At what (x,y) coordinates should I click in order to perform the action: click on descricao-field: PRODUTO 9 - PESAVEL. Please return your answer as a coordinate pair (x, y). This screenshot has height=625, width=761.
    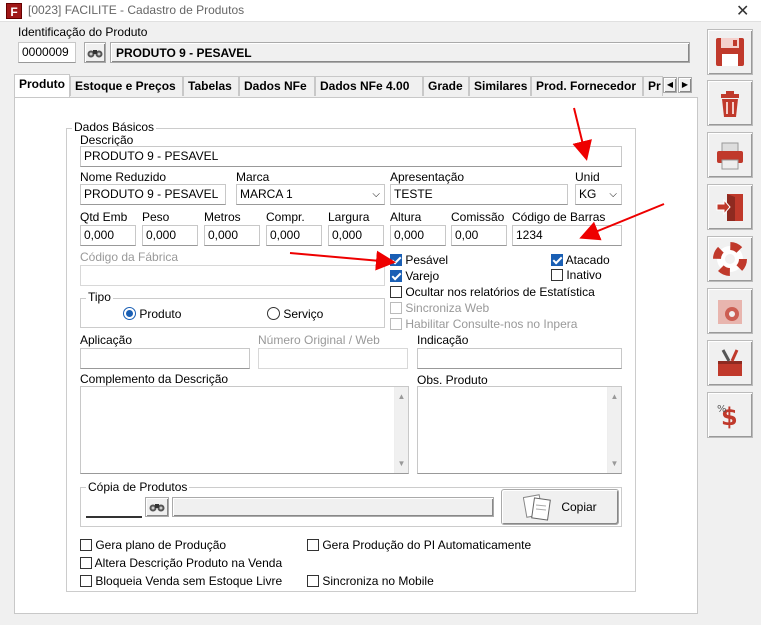
    Looking at the image, I should click on (351, 156).